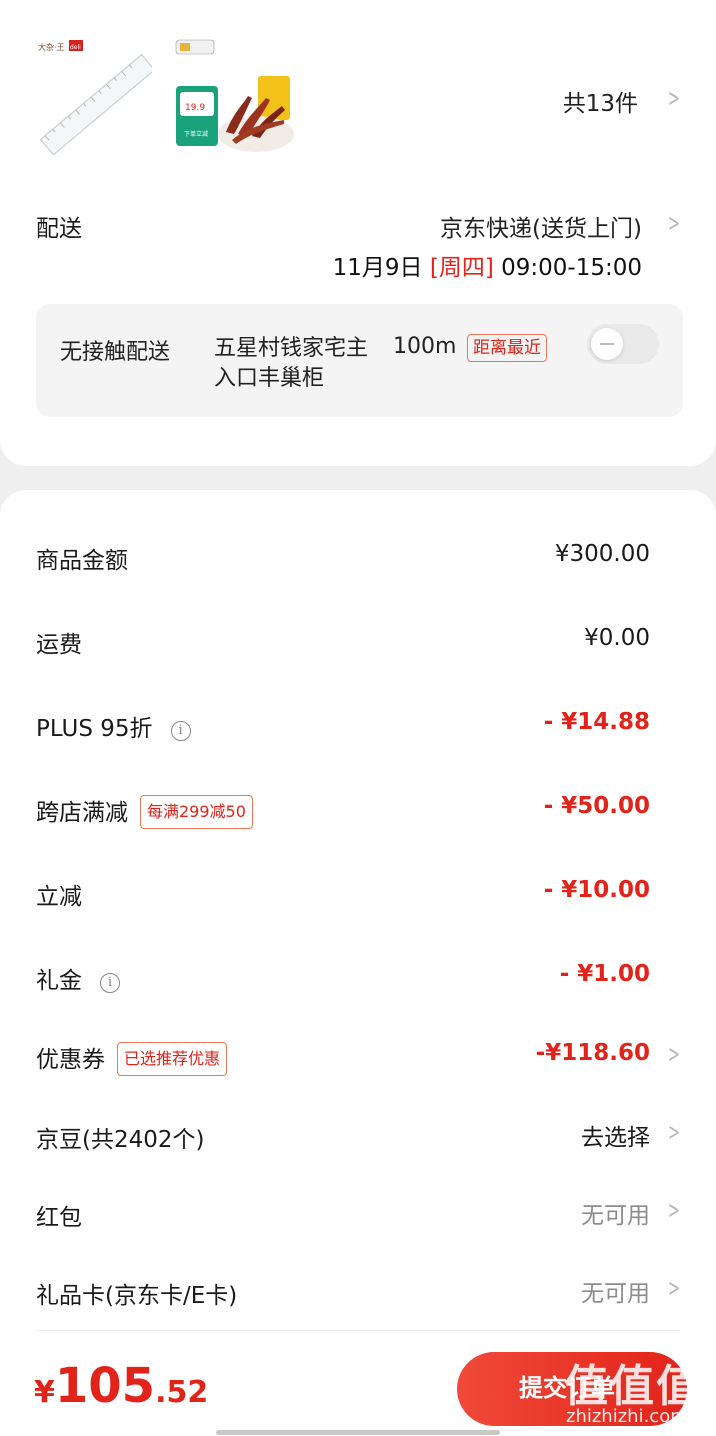 Image resolution: width=716 pixels, height=1436 pixels. Describe the element at coordinates (600, 101) in the screenshot. I see `item-count-label: 共13件` at that location.